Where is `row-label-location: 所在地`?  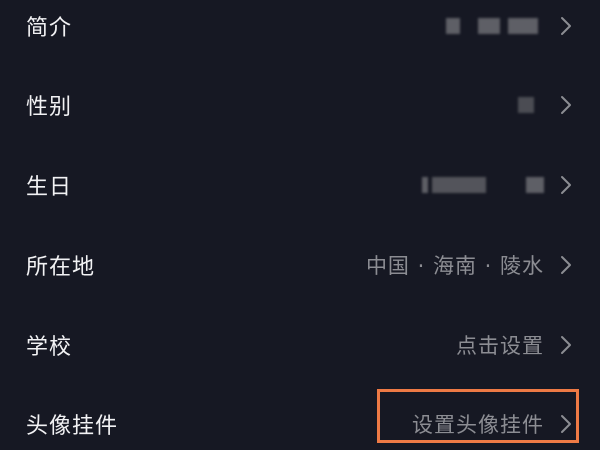
row-label-location: 所在地 is located at coordinates (61, 267).